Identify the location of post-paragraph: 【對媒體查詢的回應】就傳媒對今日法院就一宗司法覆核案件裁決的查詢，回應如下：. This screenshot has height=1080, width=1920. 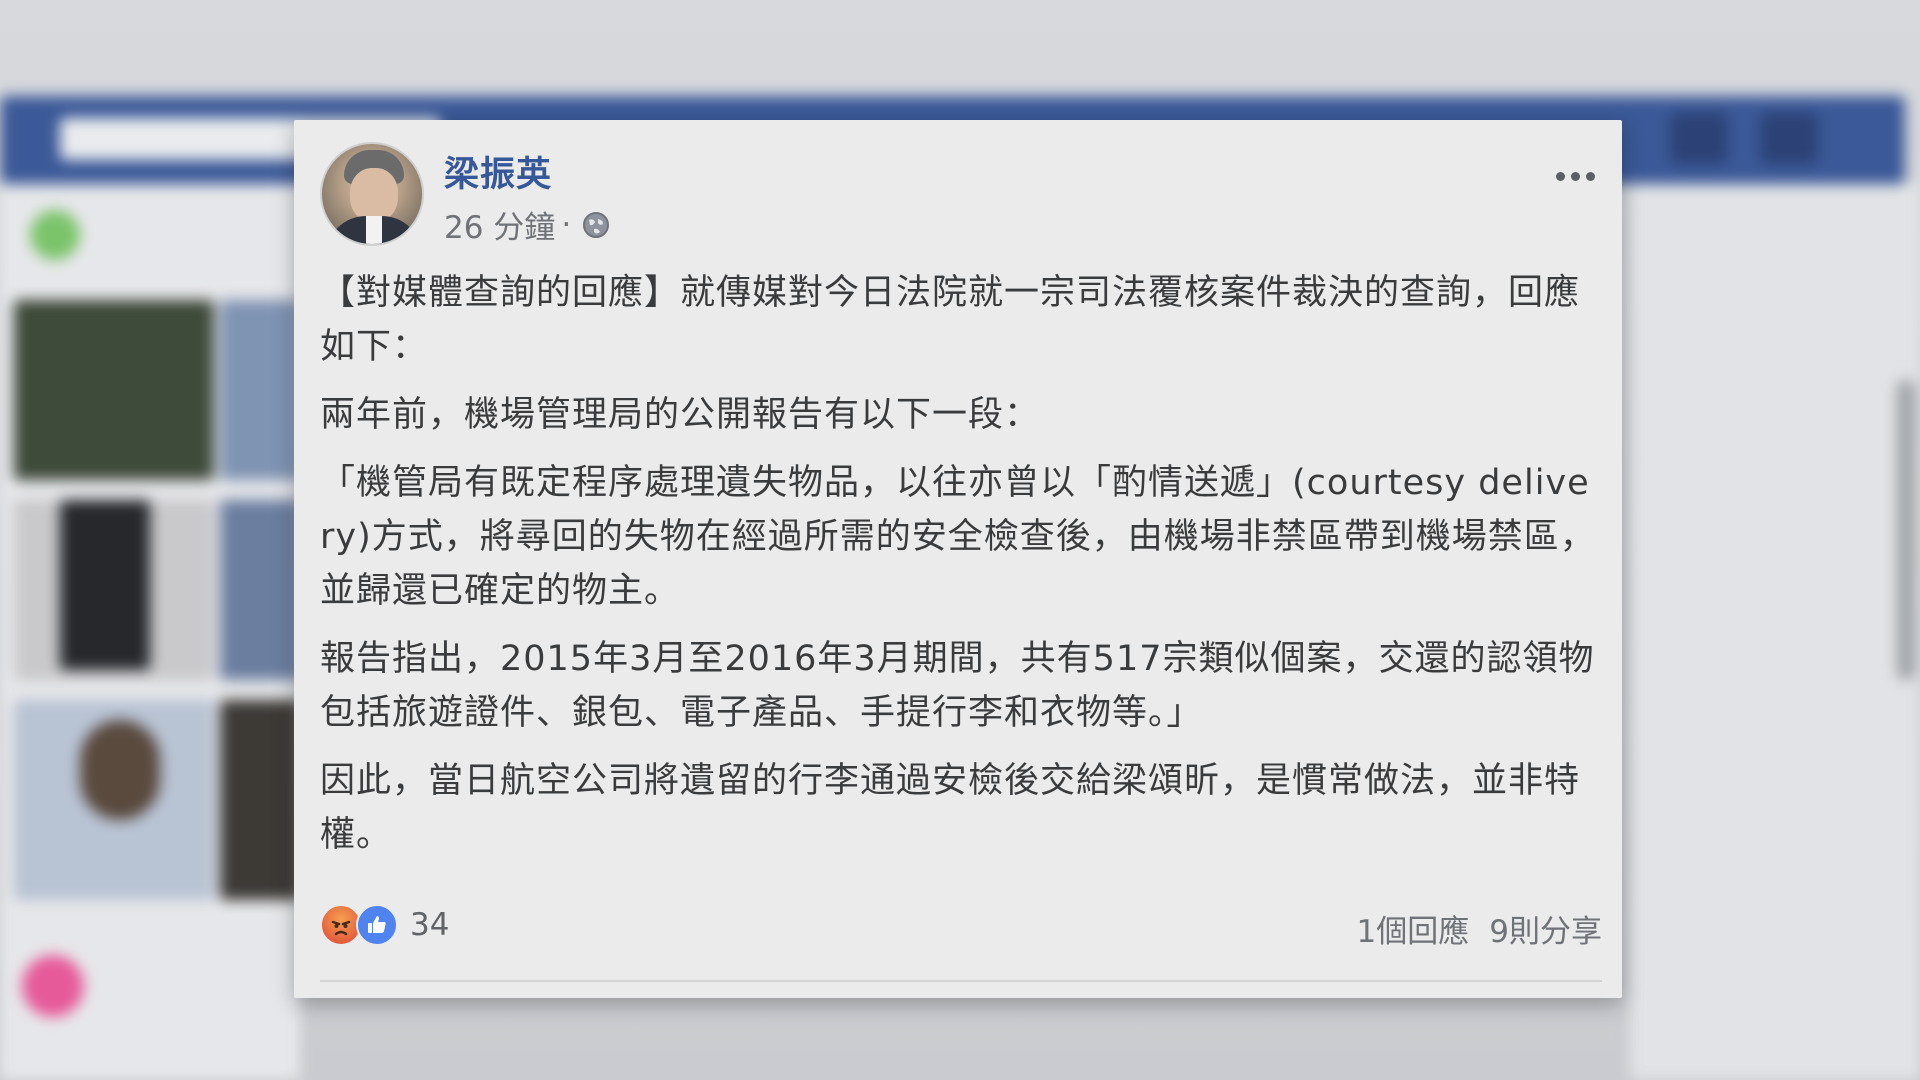
(950, 320).